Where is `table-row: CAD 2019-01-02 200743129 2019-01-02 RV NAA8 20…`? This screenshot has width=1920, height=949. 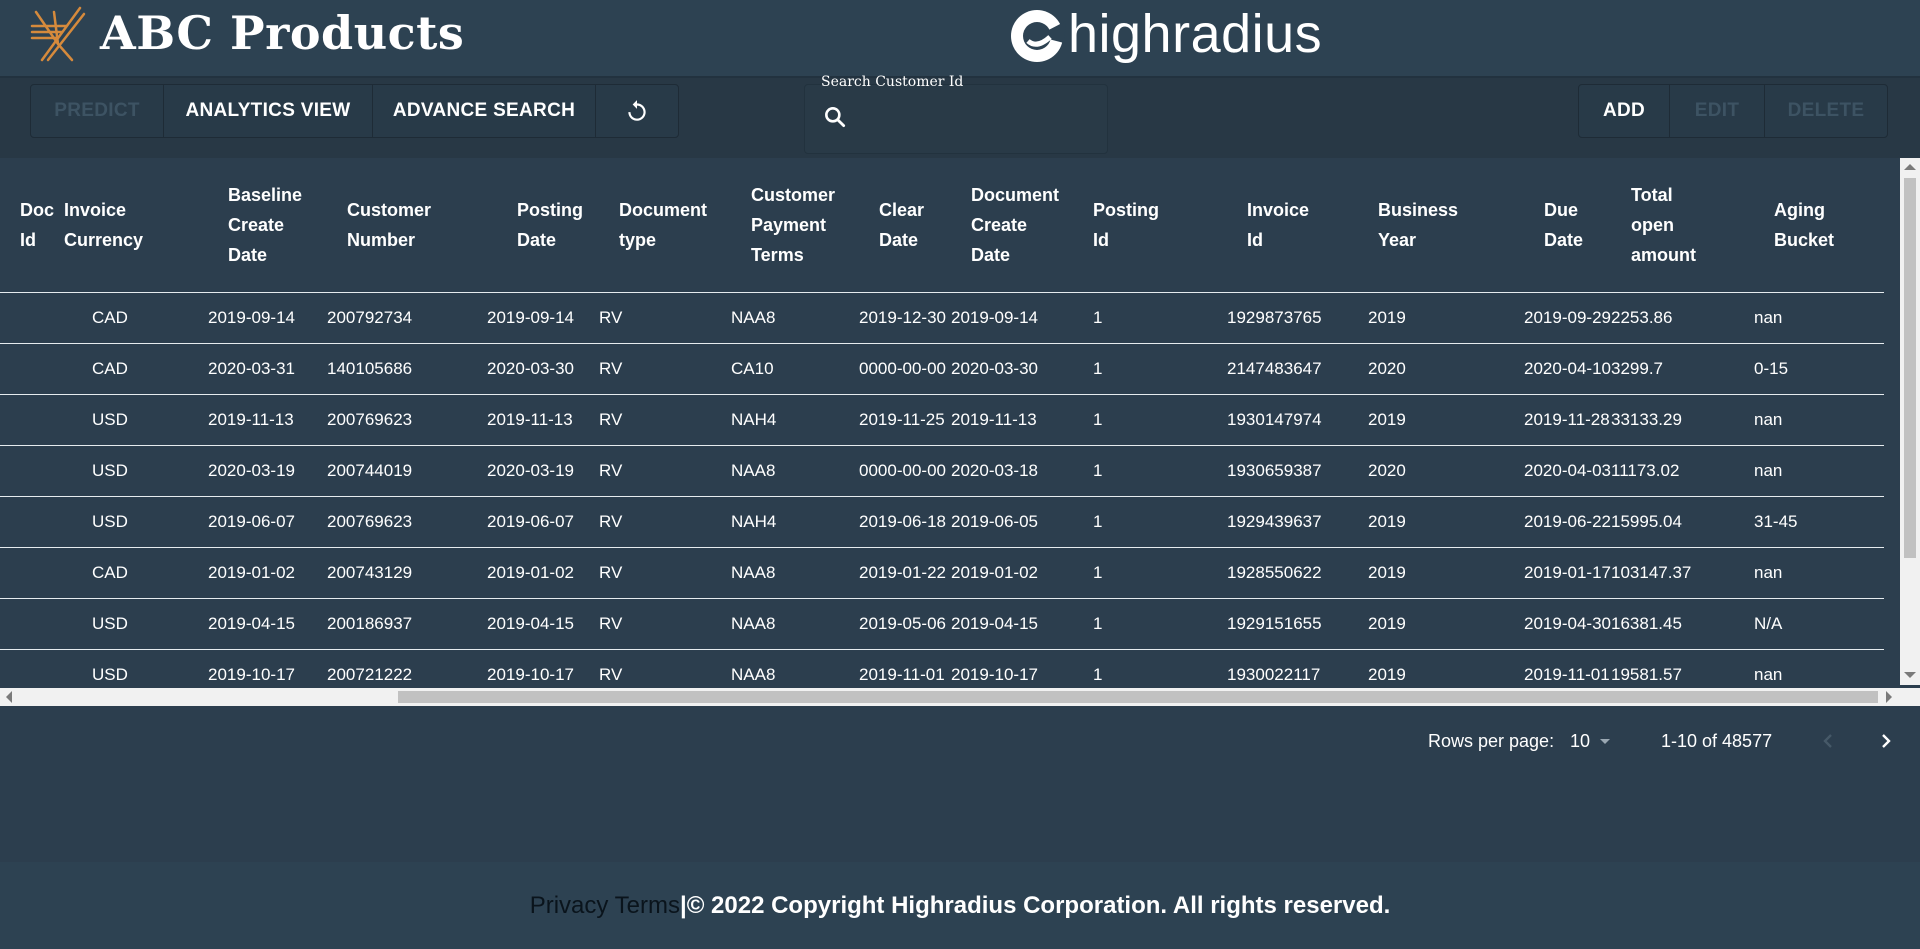
table-row: CAD 2019-01-02 200743129 2019-01-02 RV NAA8 20… is located at coordinates (942, 573).